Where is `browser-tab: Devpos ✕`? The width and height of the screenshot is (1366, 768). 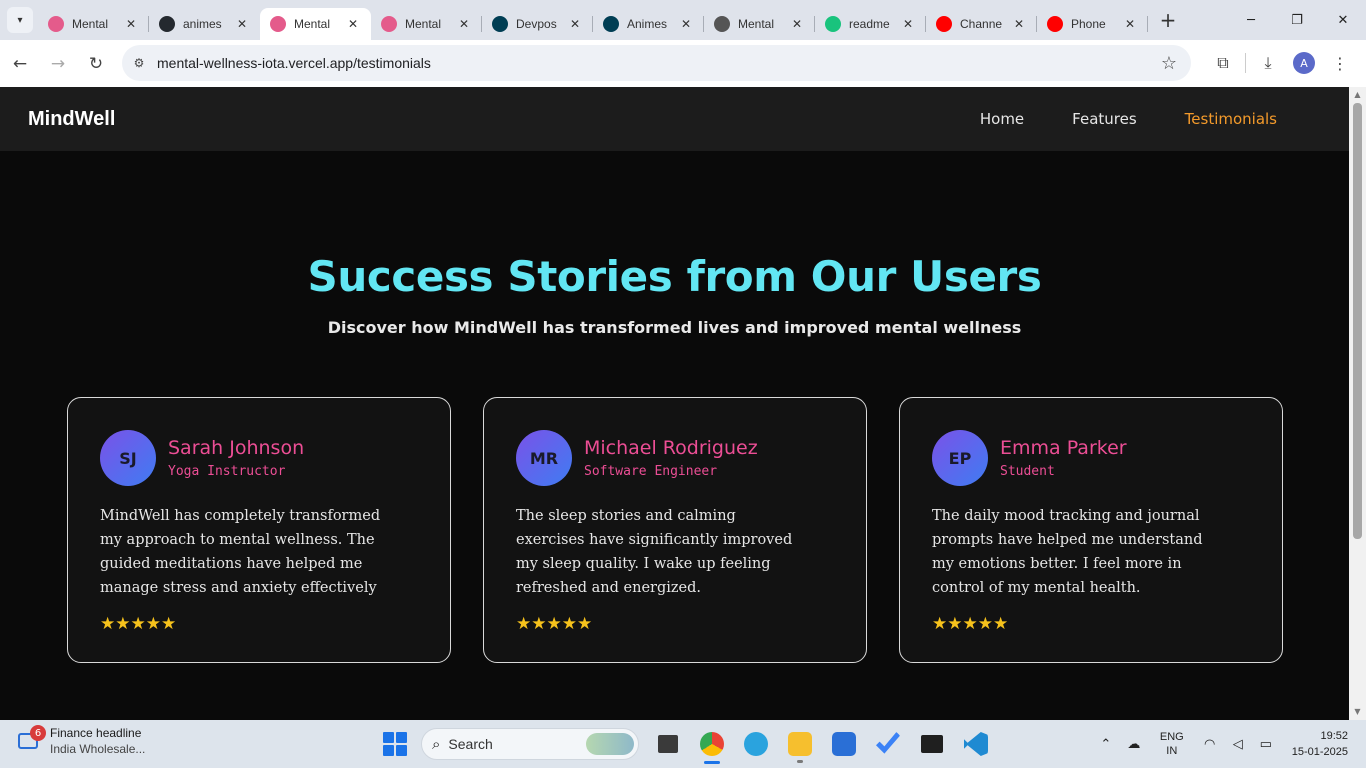
browser-tab: Devpos ✕ is located at coordinates (537, 24).